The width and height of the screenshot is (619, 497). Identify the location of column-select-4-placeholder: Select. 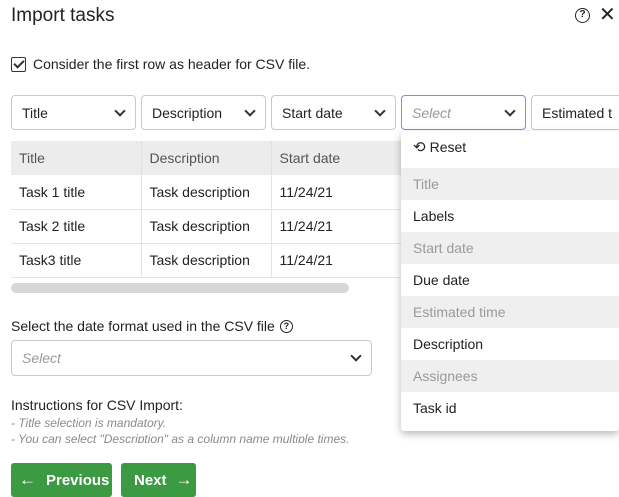
(431, 113).